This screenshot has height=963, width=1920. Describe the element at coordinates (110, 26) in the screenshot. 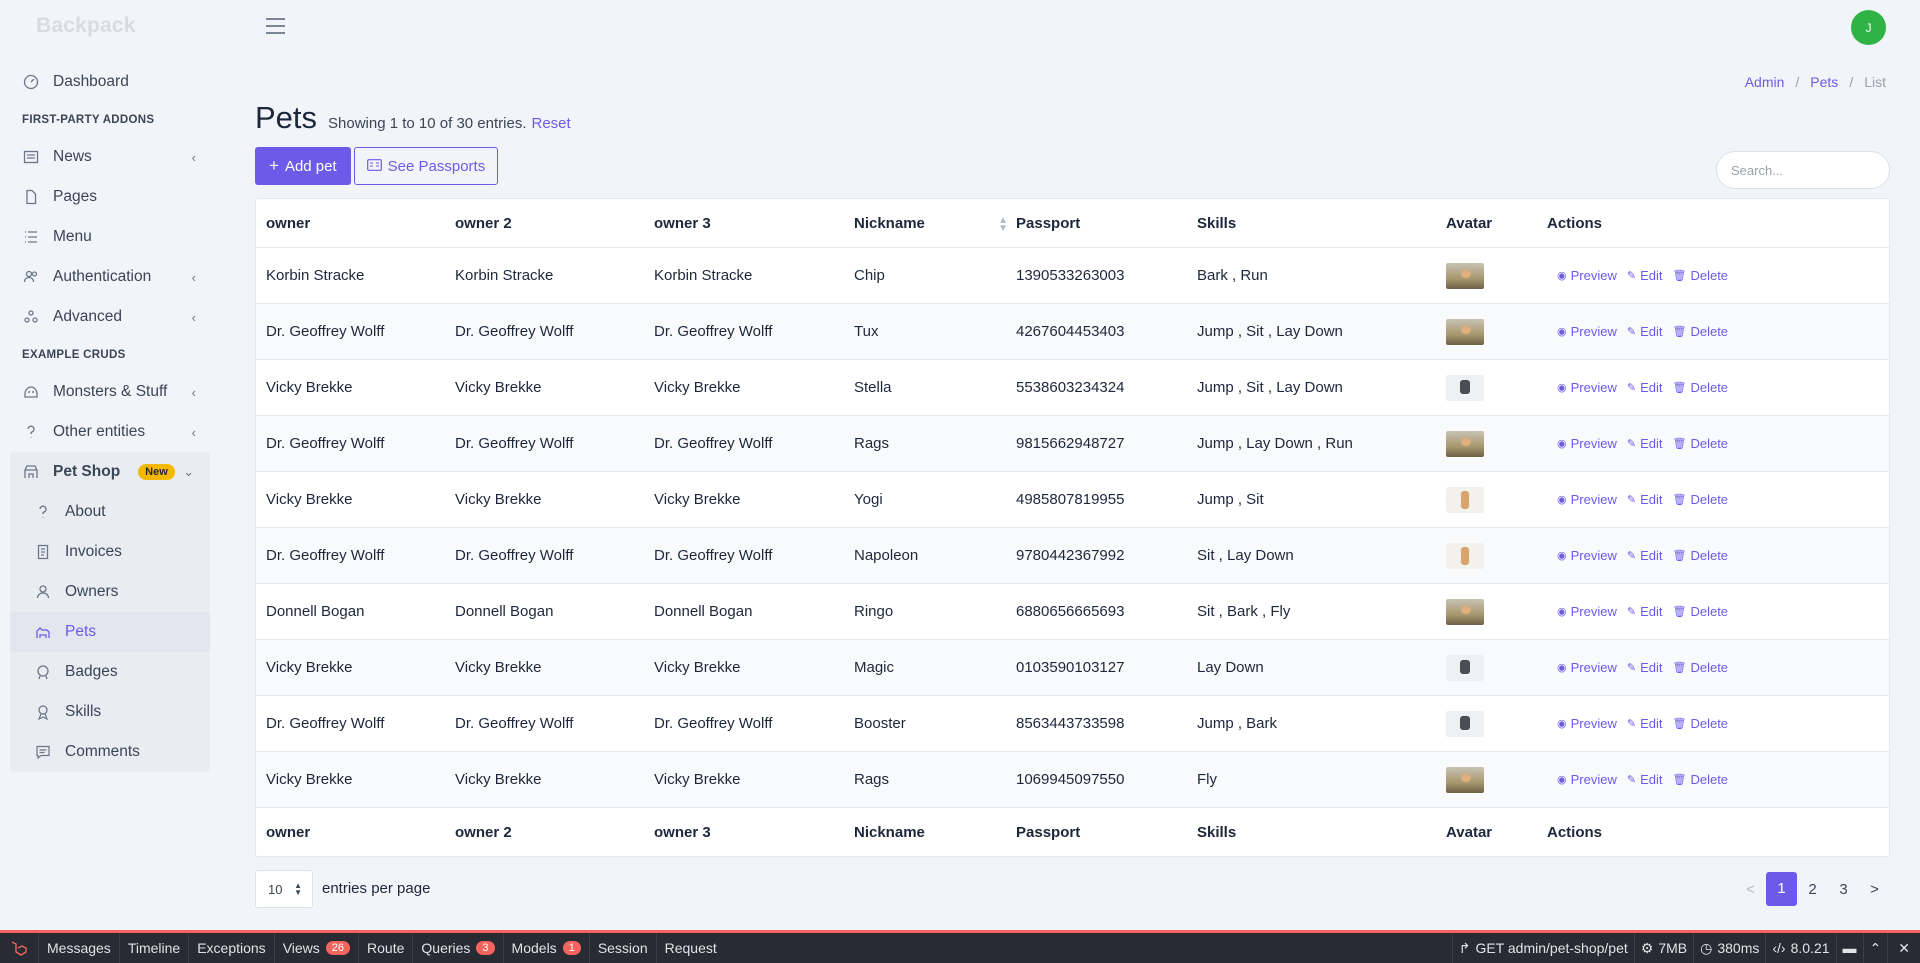

I see `brand-logo: Backpack` at that location.